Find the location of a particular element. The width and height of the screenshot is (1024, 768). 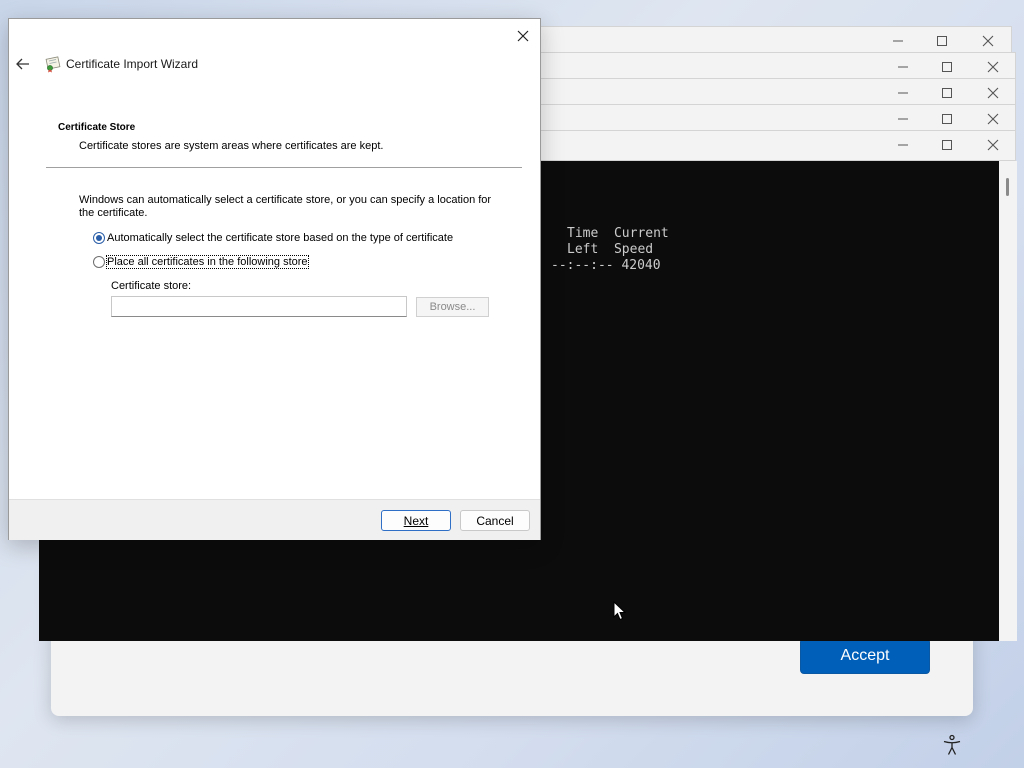

scrollbar-thumb is located at coordinates (1007, 187).